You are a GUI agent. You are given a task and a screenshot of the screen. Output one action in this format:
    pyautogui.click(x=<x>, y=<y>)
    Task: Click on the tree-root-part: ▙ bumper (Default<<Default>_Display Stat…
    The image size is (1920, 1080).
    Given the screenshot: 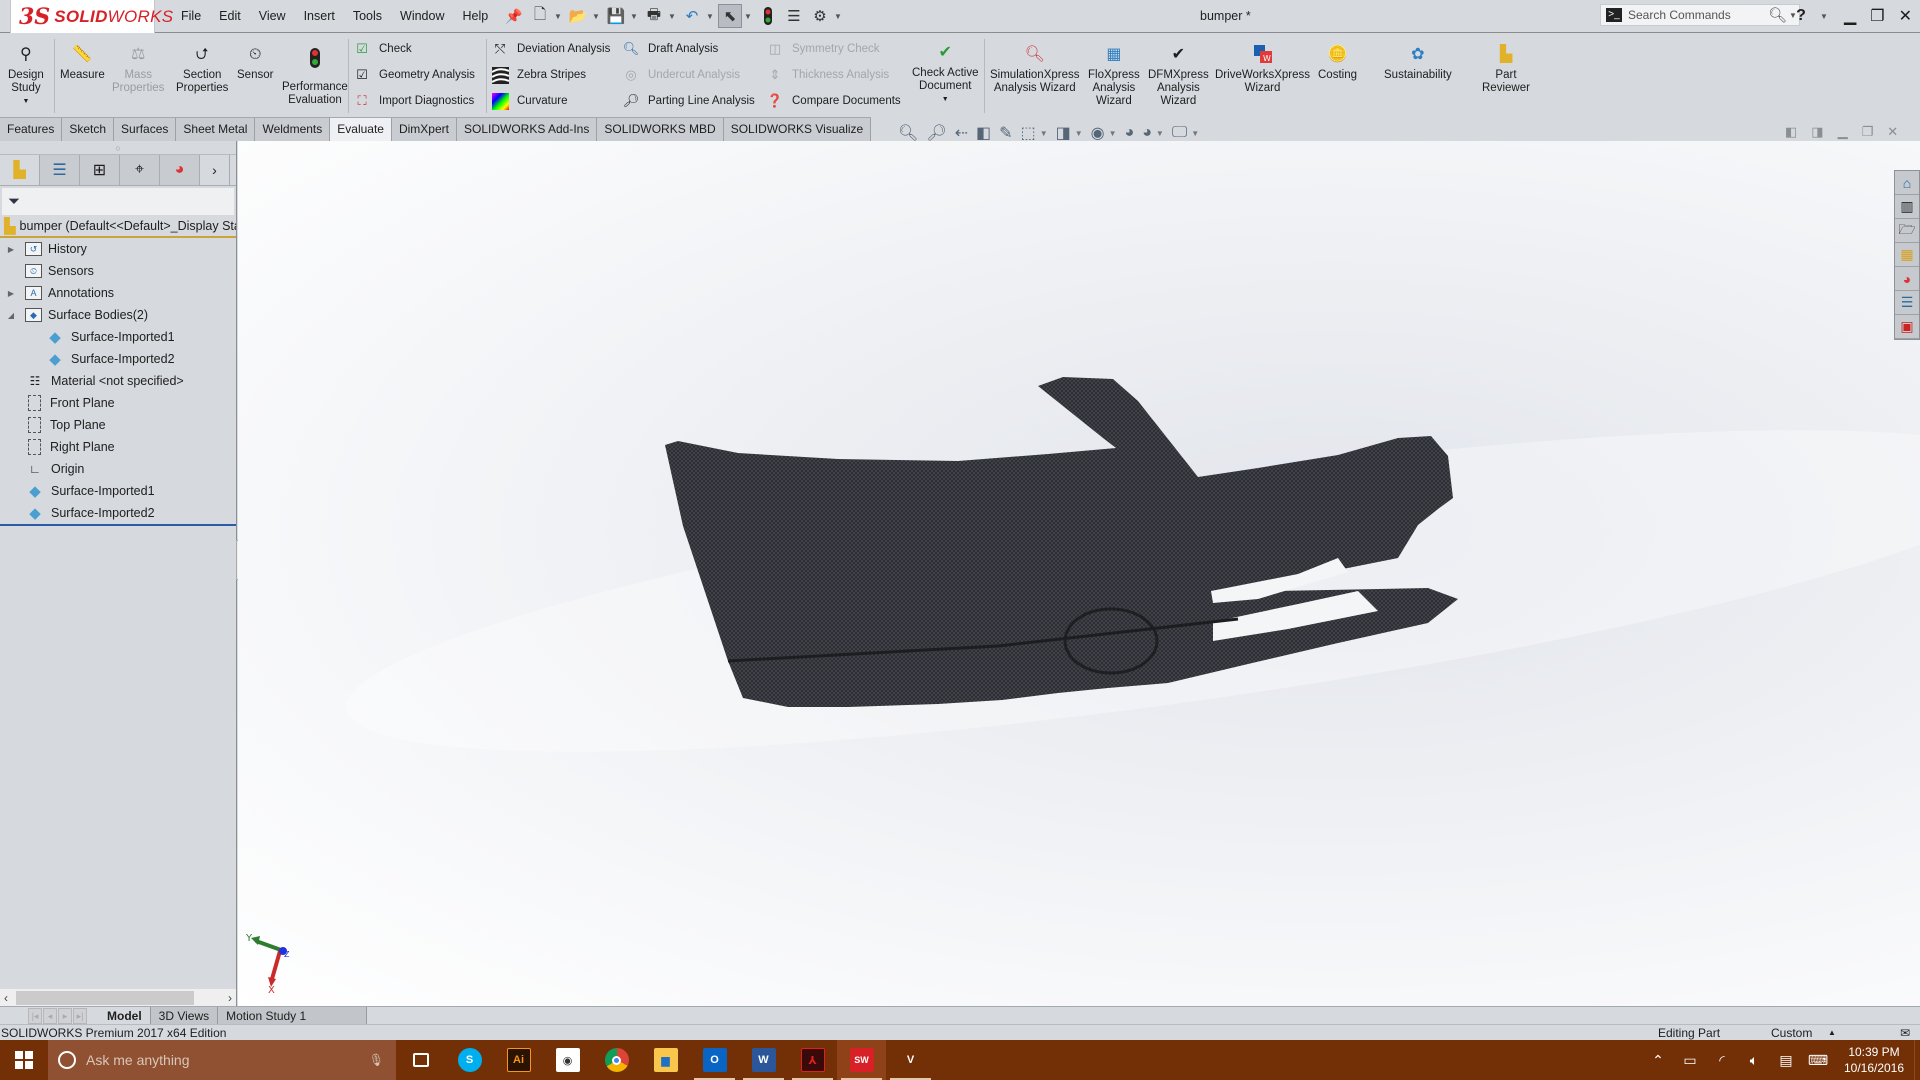 What is the action you would take?
    pyautogui.click(x=118, y=226)
    